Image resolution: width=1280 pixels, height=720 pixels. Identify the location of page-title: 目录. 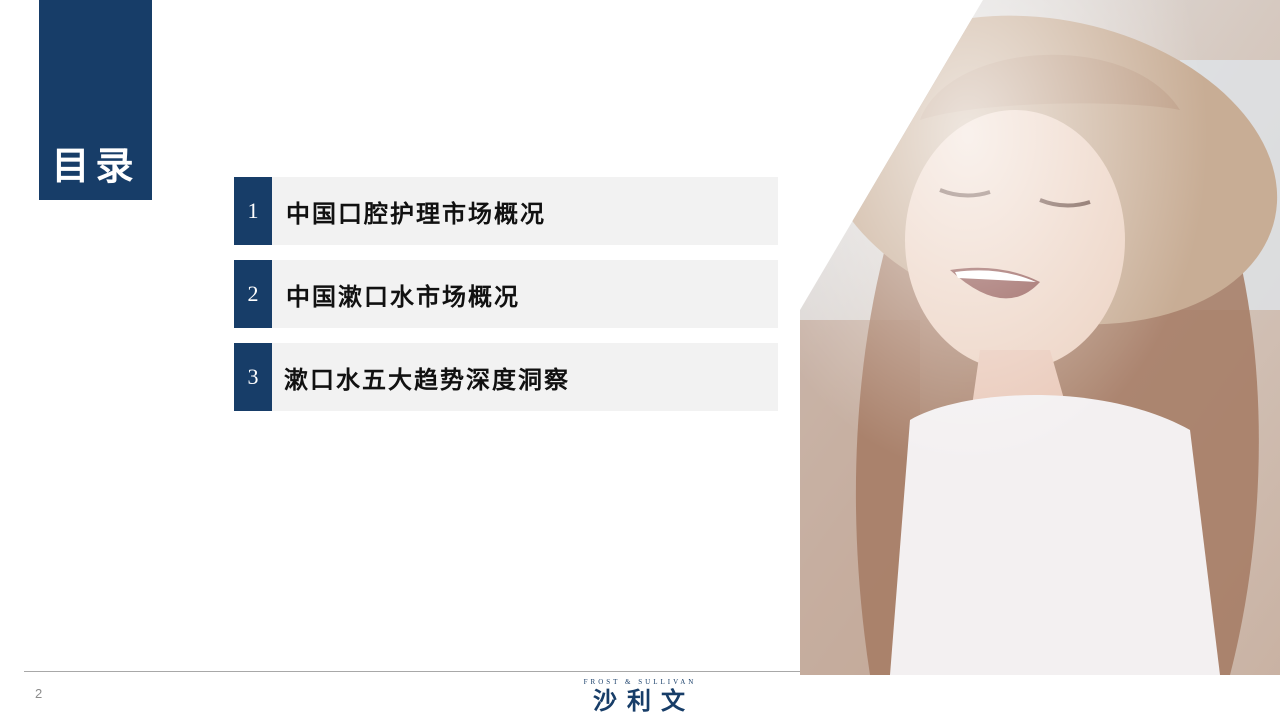
(95, 165).